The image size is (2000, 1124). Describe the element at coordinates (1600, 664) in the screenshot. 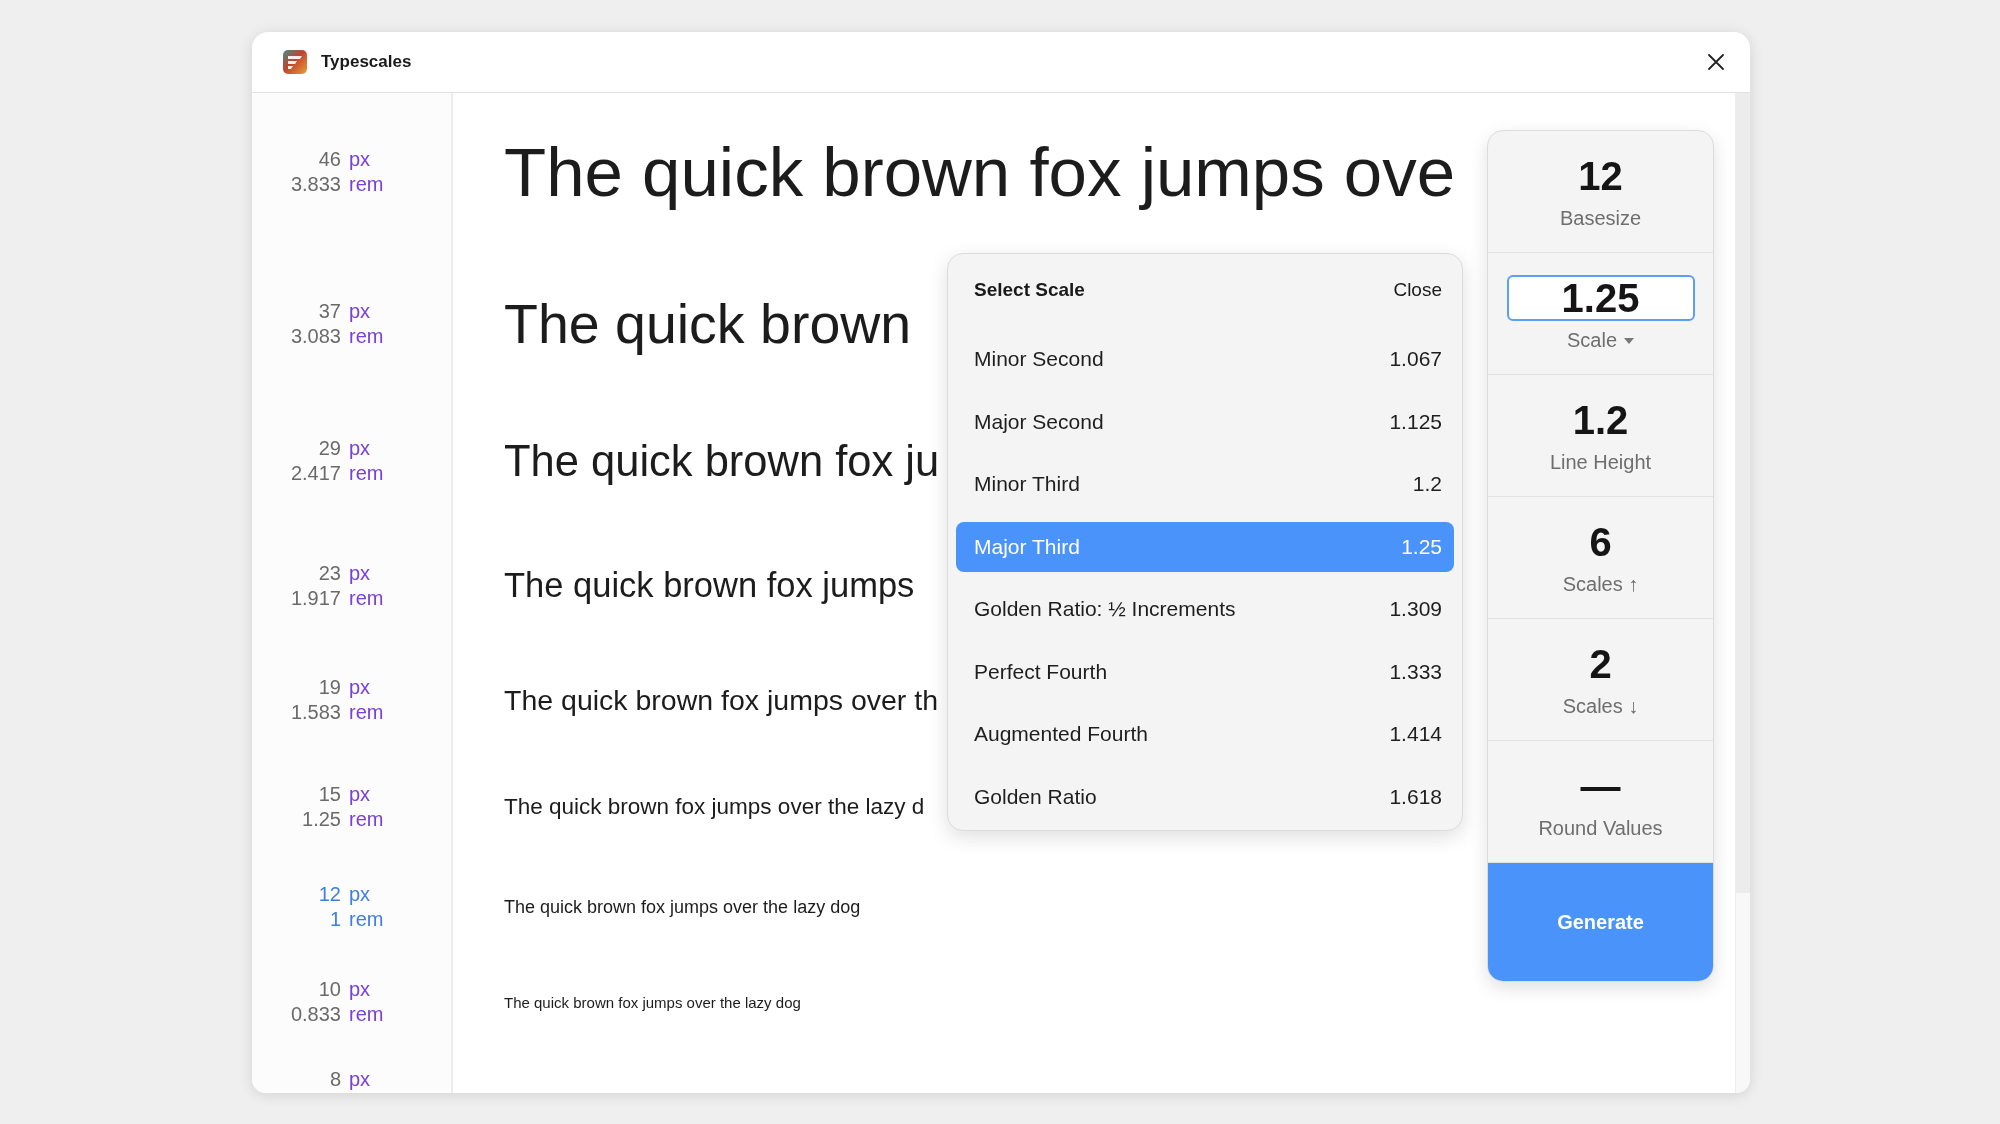

I see `setting-value: 2` at that location.